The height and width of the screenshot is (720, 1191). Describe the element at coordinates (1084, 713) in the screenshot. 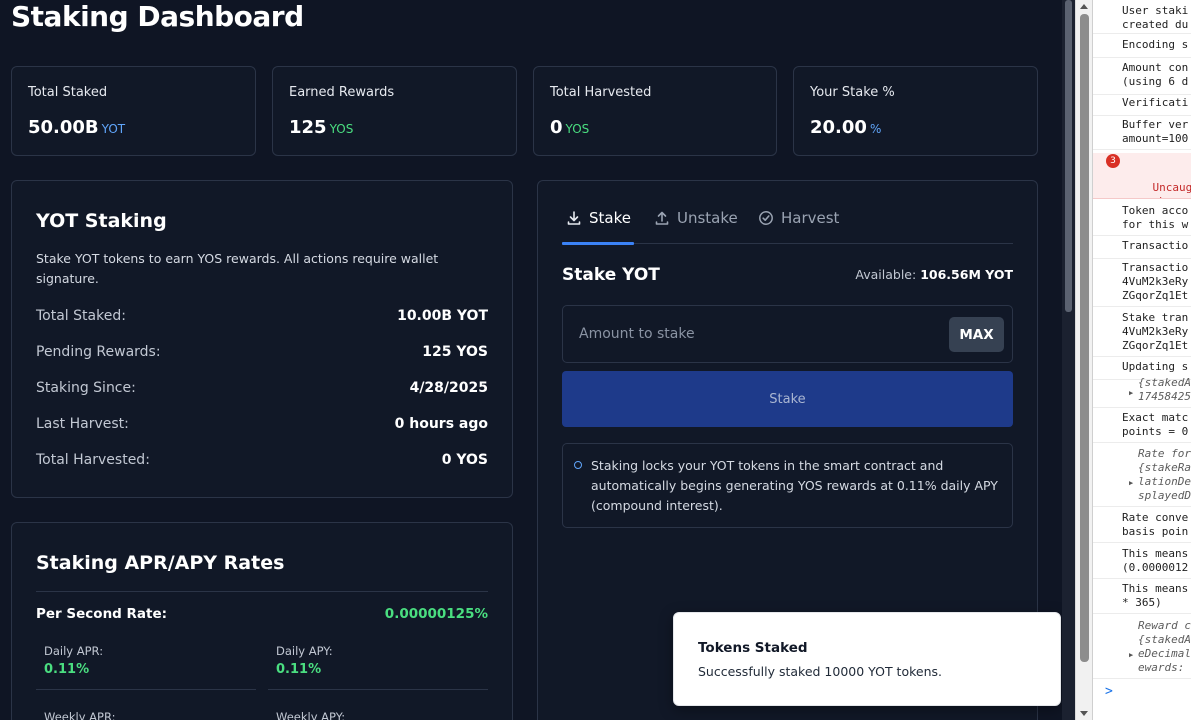

I see `scroll-down-icon` at that location.